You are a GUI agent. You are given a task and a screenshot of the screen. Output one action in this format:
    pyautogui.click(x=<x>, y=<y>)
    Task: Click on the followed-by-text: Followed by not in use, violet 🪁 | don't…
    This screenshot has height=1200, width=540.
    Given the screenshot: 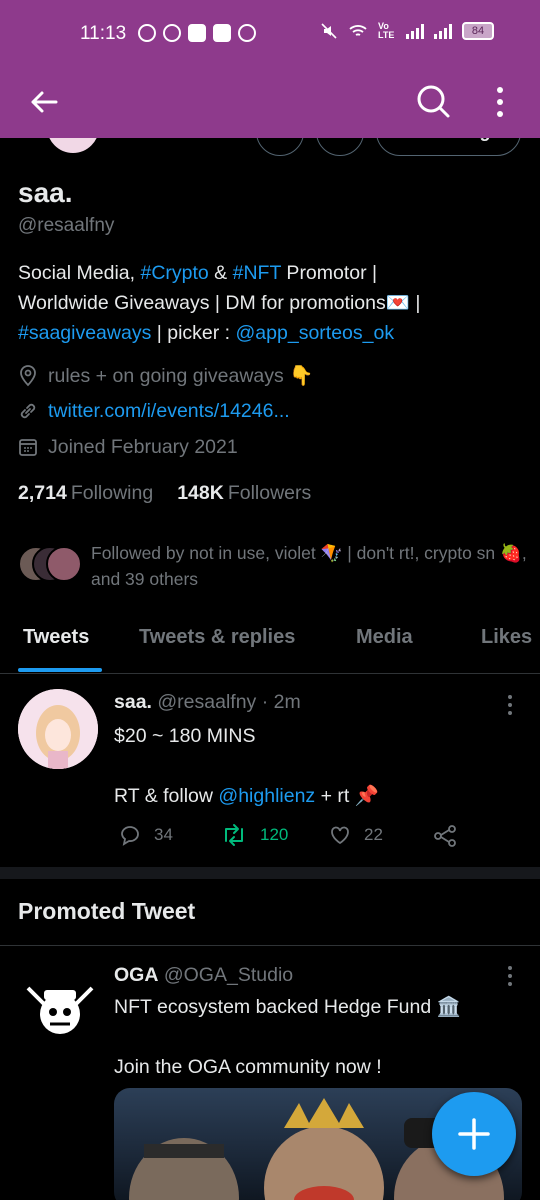 What is the action you would take?
    pyautogui.click(x=309, y=566)
    